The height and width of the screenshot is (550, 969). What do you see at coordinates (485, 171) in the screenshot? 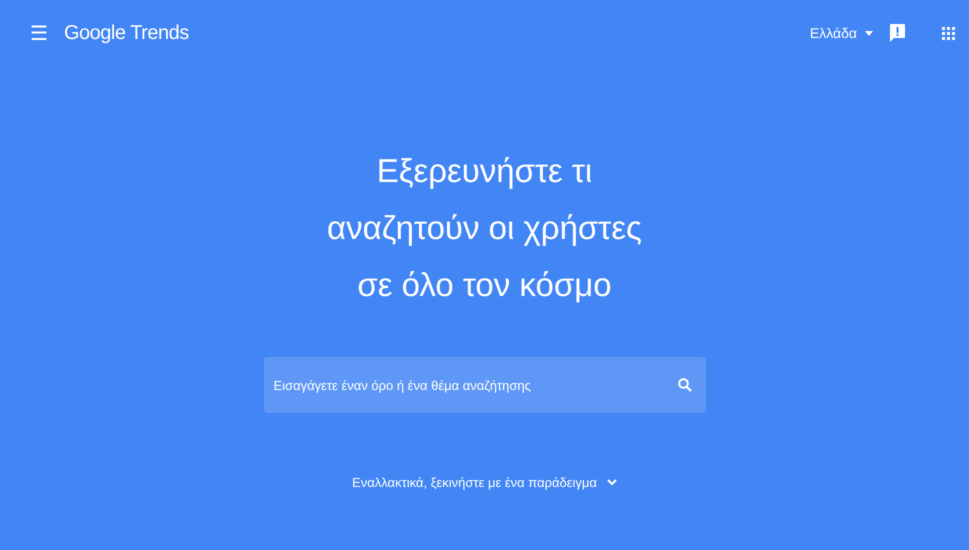
I see `headline-line: Εξερευνήστε τι` at bounding box center [485, 171].